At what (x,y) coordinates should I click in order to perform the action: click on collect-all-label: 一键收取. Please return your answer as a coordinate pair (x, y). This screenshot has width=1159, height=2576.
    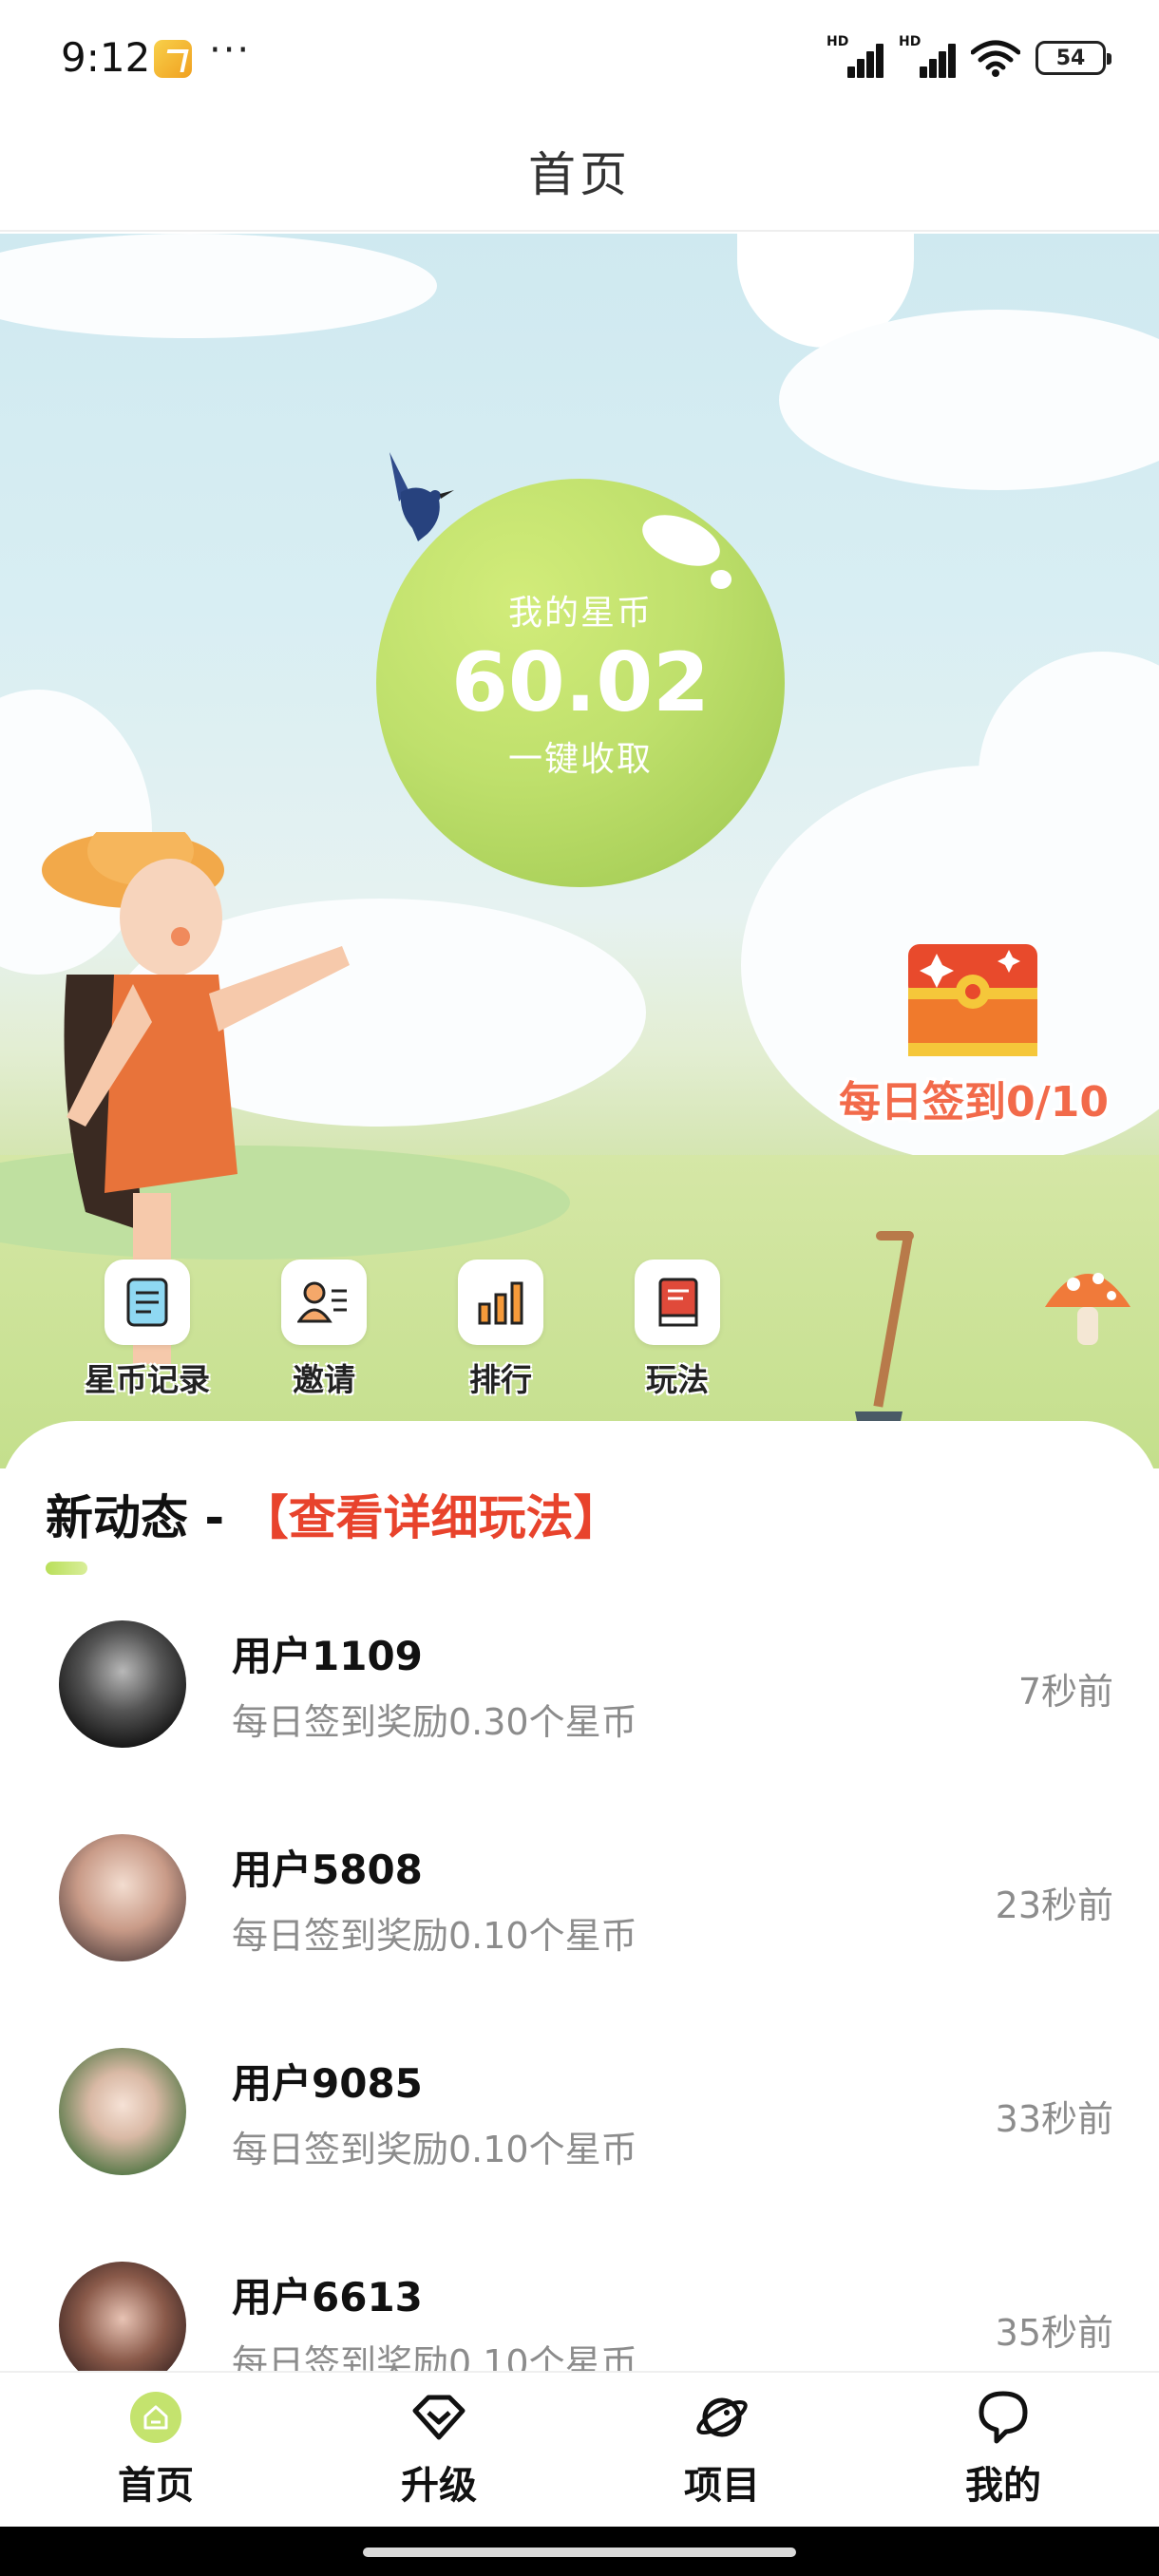
    Looking at the image, I should click on (580, 760).